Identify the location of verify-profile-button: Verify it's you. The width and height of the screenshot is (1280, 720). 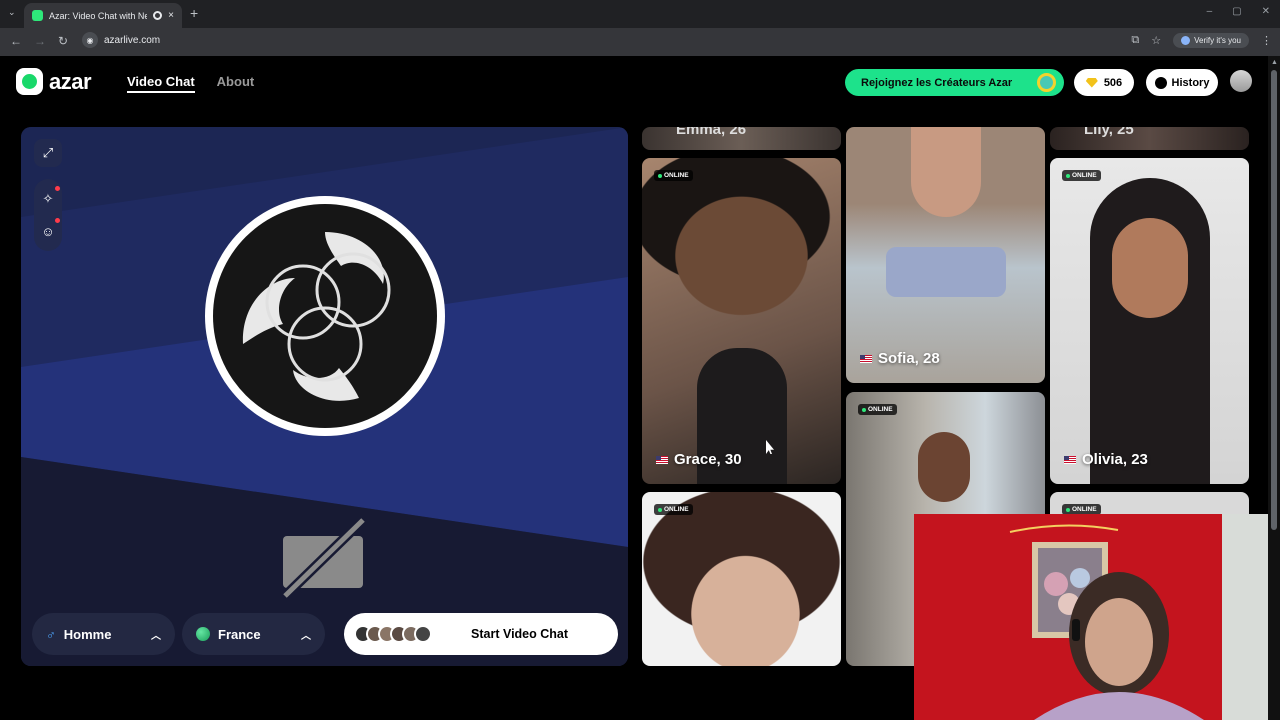
(1211, 40).